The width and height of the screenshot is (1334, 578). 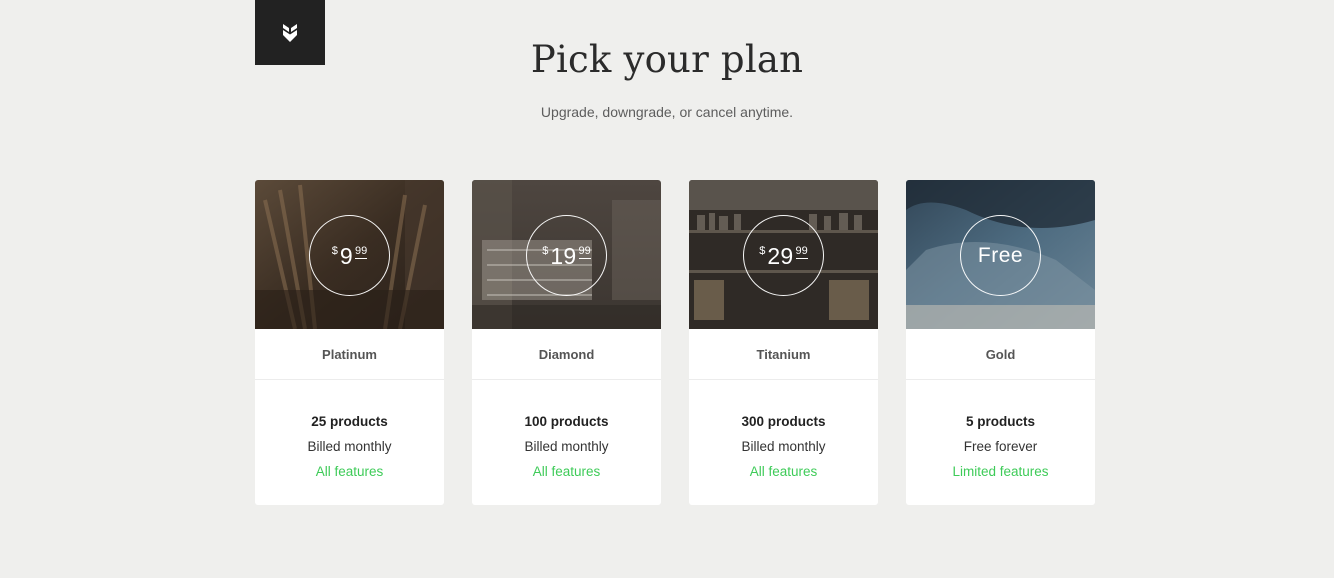 I want to click on plan-features: 5 products Free forever Limited features, so click(x=1000, y=432).